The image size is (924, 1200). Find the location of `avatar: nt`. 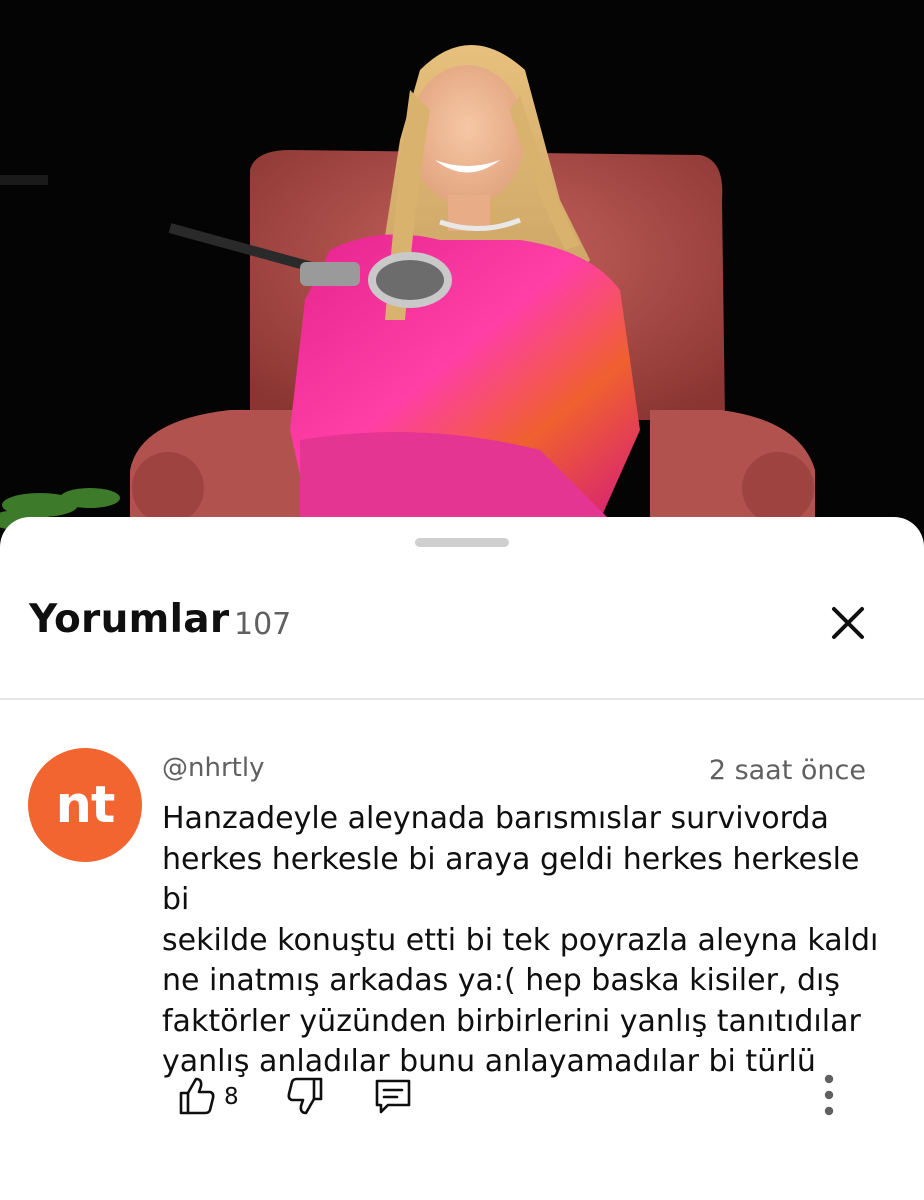

avatar: nt is located at coordinates (85, 805).